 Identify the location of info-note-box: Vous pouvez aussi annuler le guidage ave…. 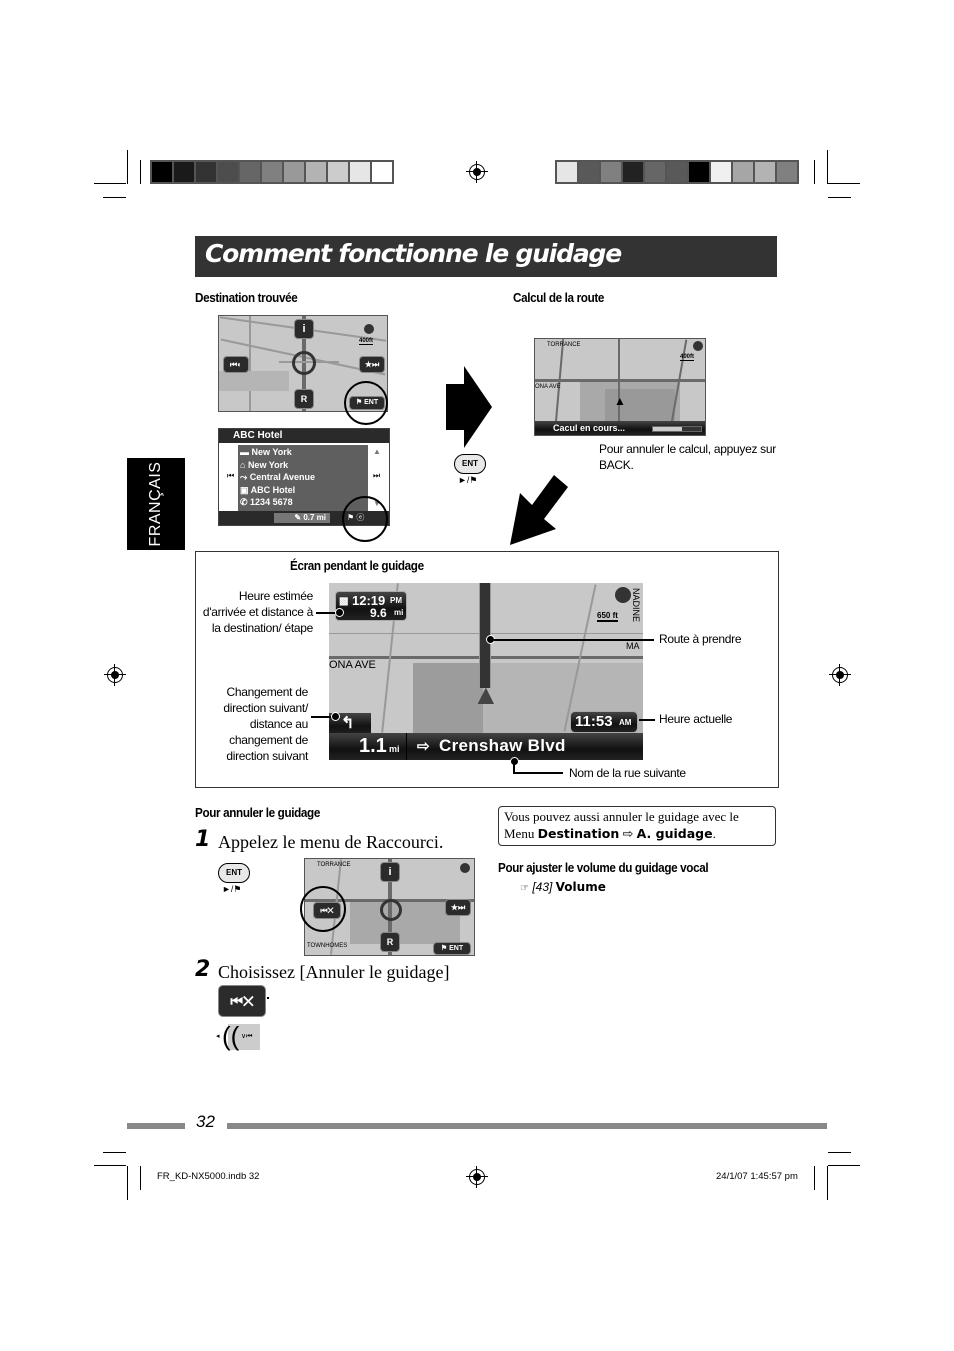
(637, 826).